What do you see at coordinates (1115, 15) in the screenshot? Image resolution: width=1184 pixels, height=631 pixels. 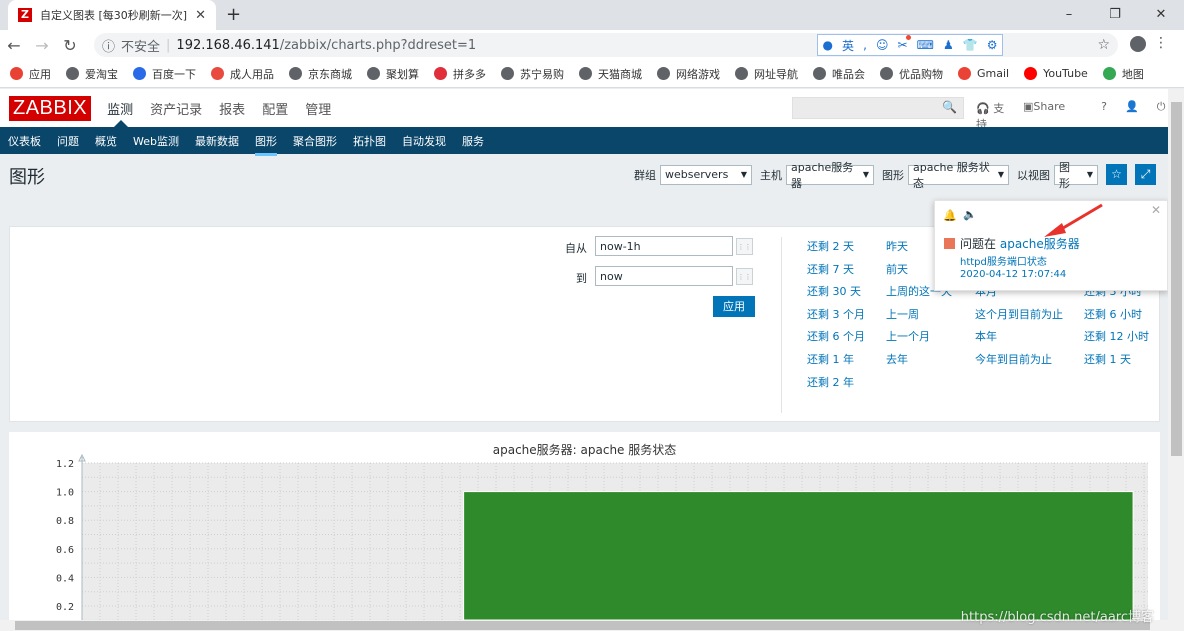 I see `restore-icon: ❐` at bounding box center [1115, 15].